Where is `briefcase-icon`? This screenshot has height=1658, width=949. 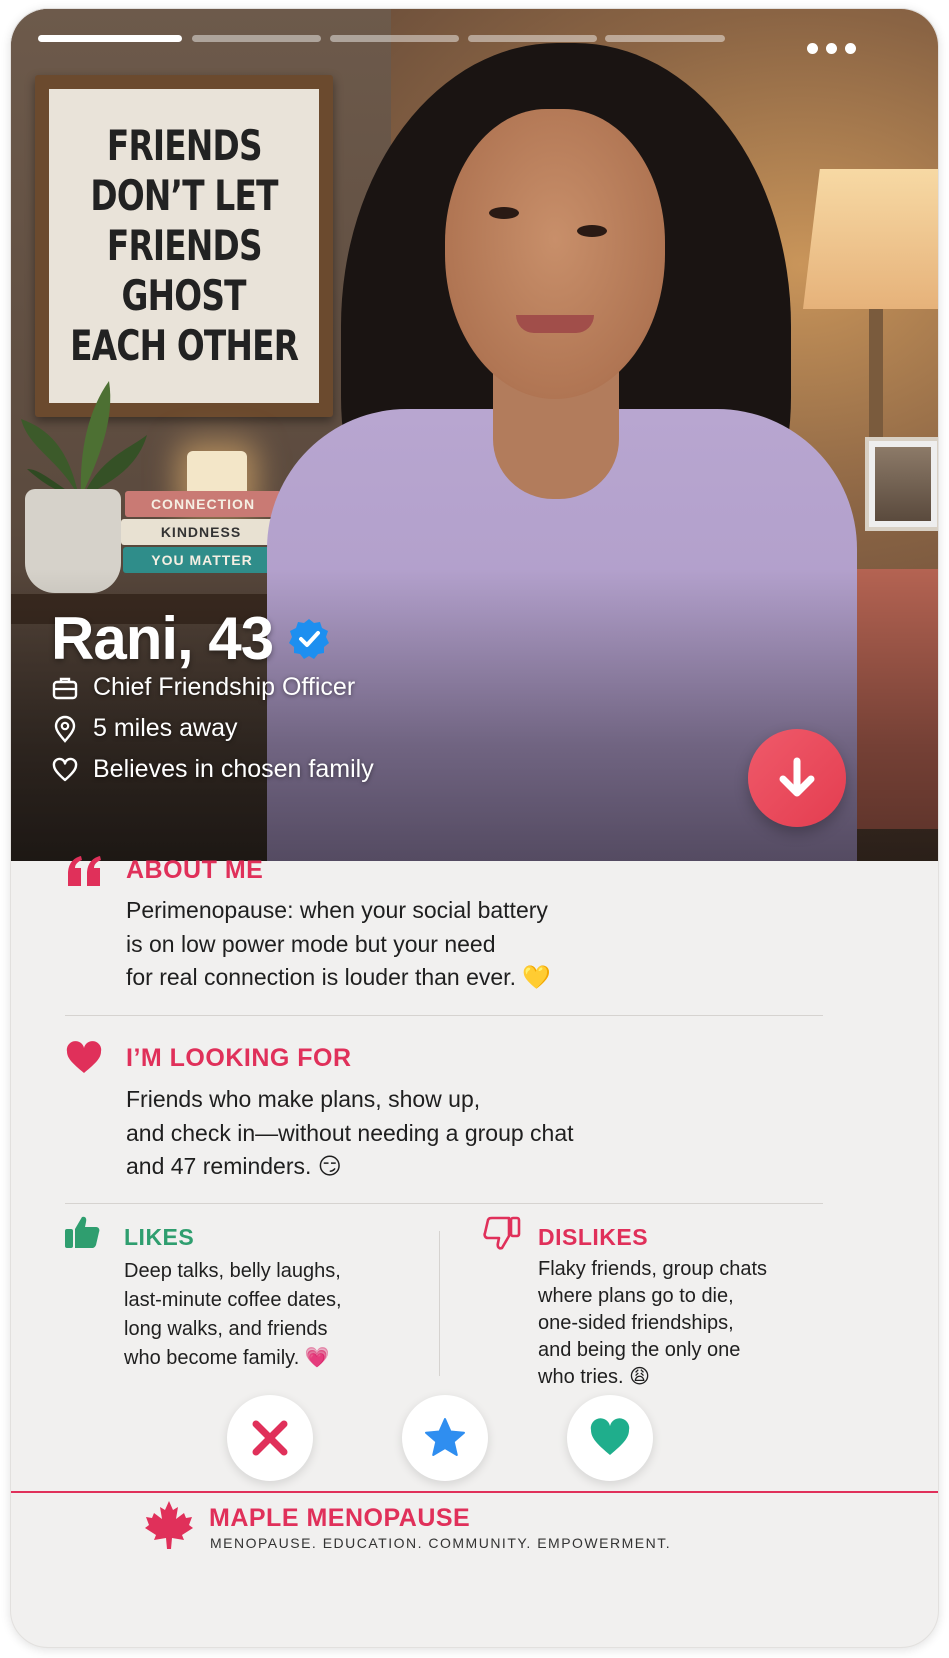
briefcase-icon is located at coordinates (65, 688).